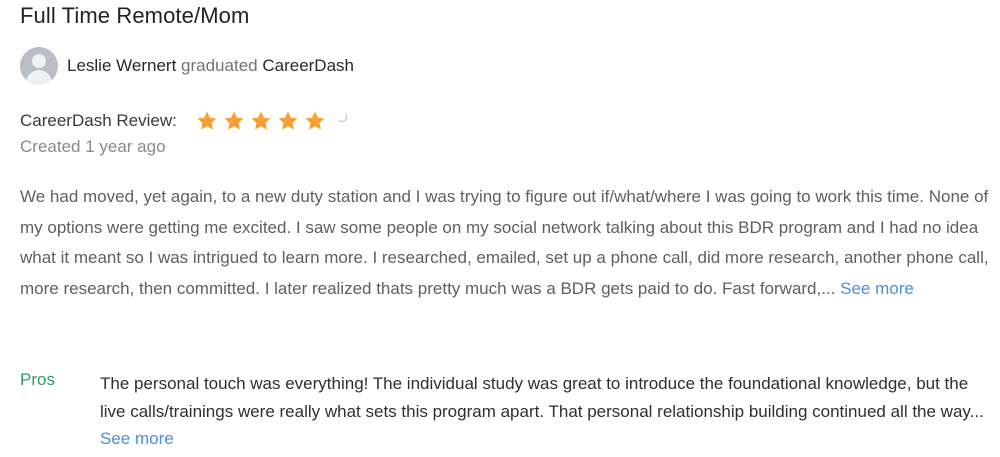  Describe the element at coordinates (219, 65) in the screenshot. I see `graduated-word: graduated` at that location.